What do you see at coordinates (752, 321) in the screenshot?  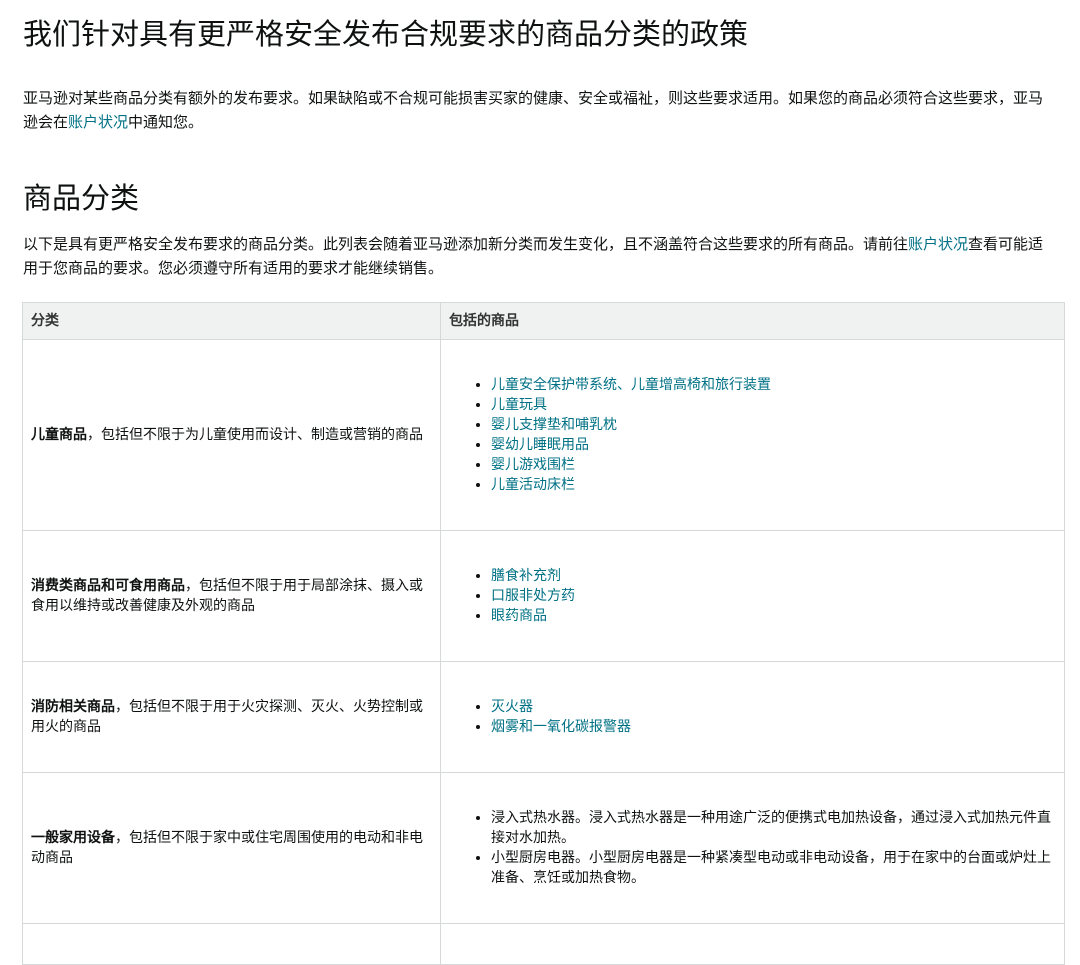 I see `header-items: 包括的商品` at bounding box center [752, 321].